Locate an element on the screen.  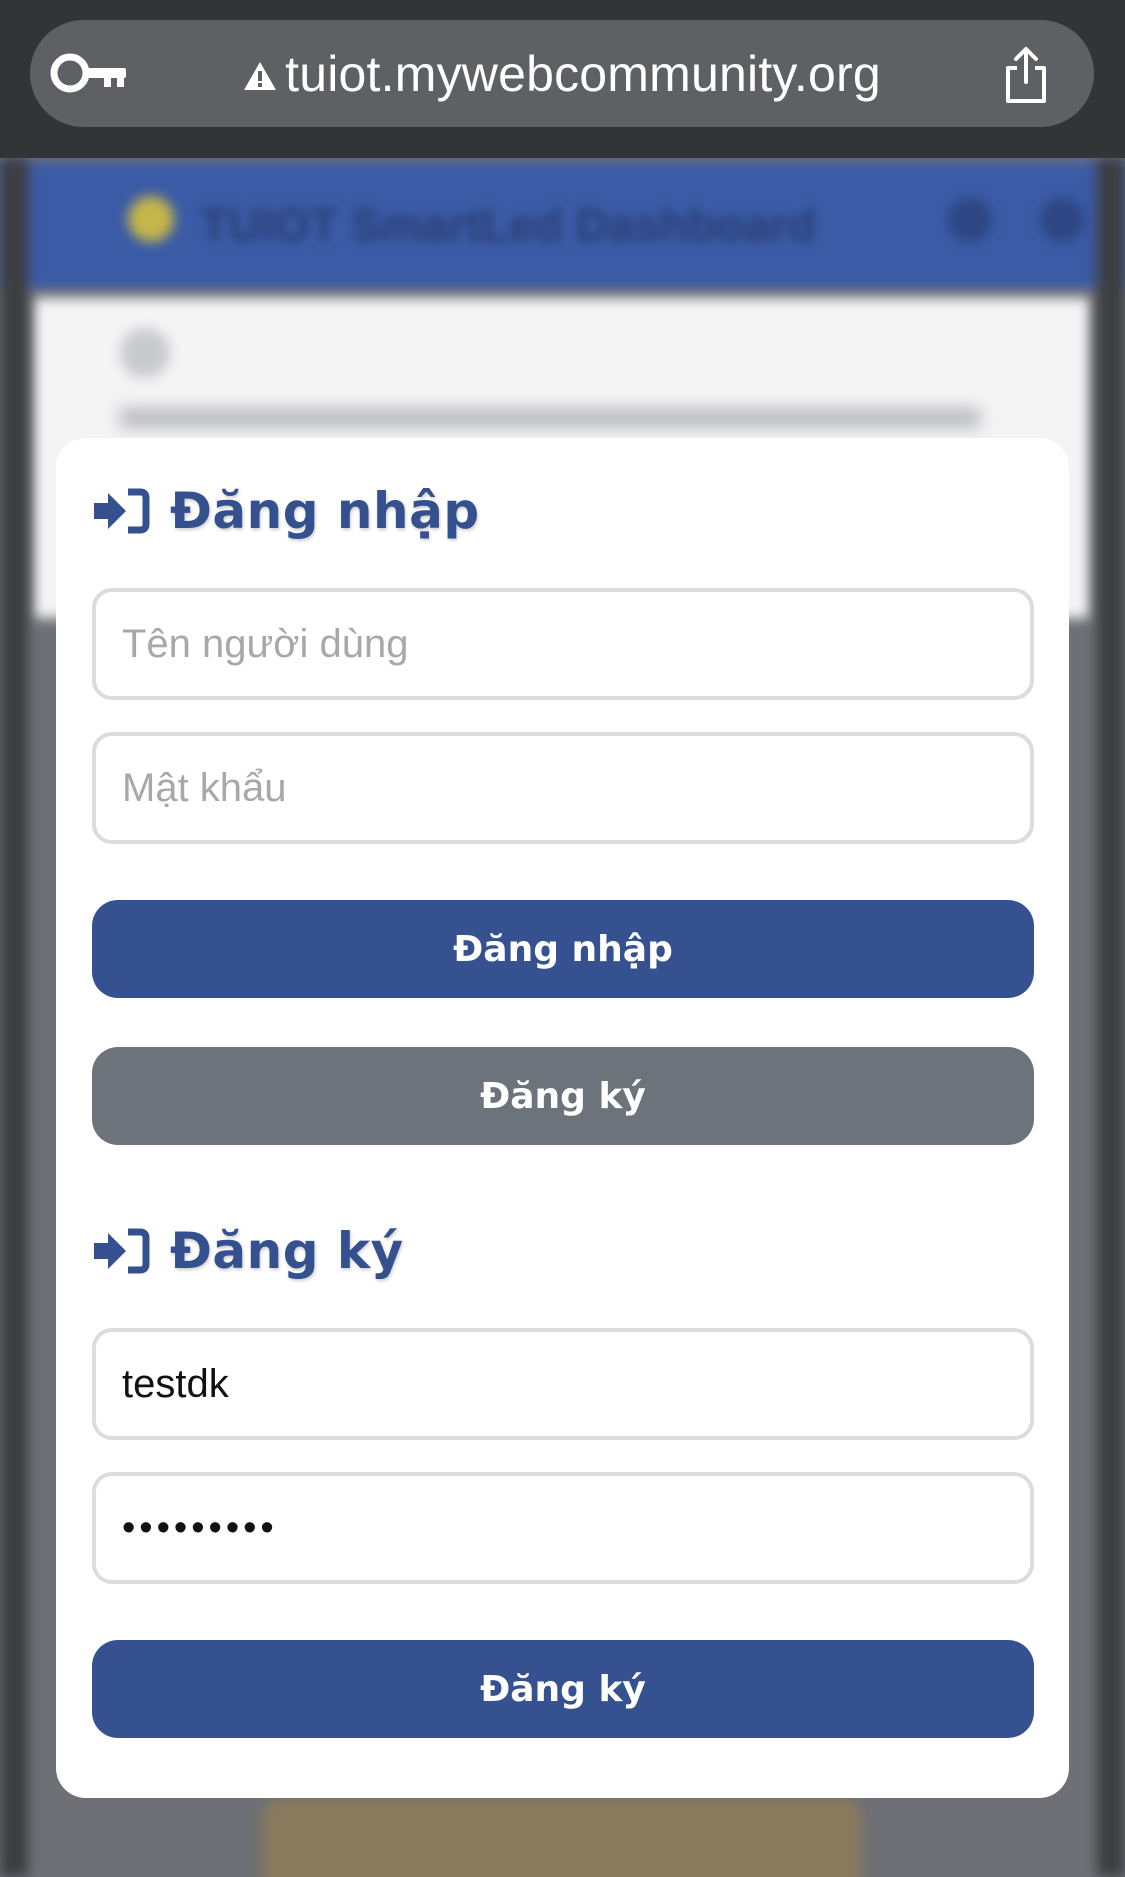
background-logo is located at coordinates (151, 219).